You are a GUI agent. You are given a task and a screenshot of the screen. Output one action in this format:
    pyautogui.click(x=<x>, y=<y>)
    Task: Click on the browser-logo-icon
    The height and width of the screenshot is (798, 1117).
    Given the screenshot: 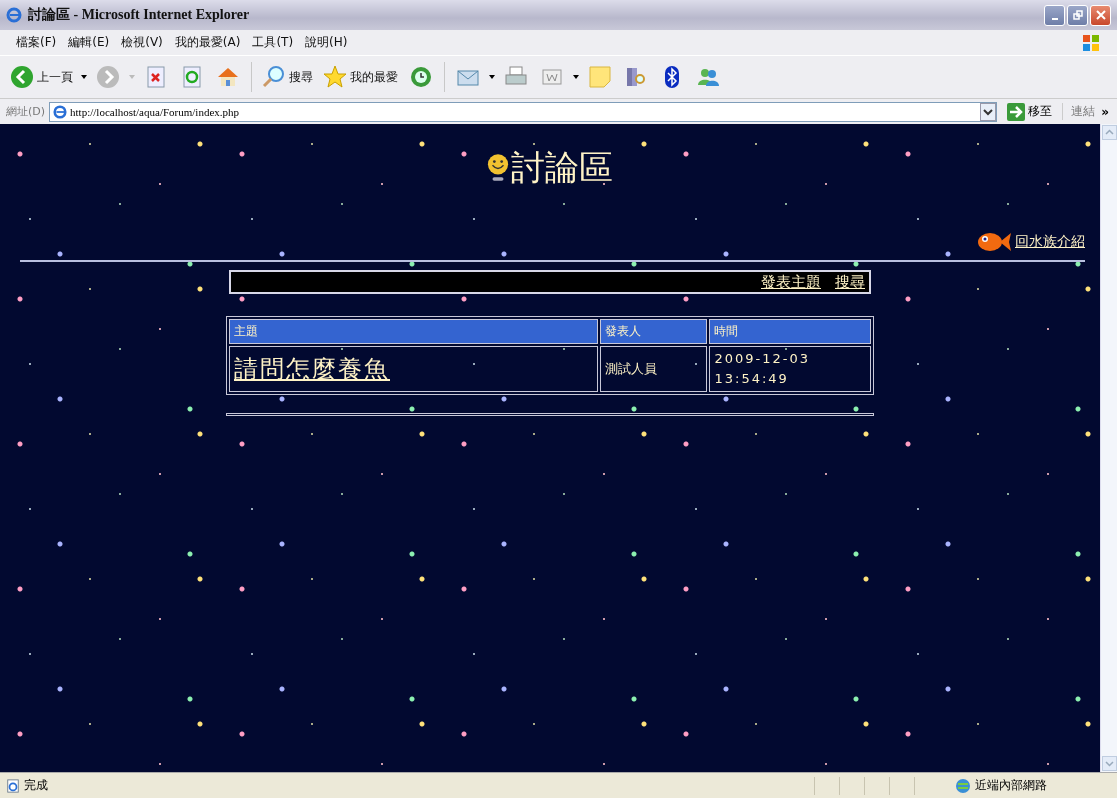 What is the action you would take?
    pyautogui.click(x=14, y=15)
    